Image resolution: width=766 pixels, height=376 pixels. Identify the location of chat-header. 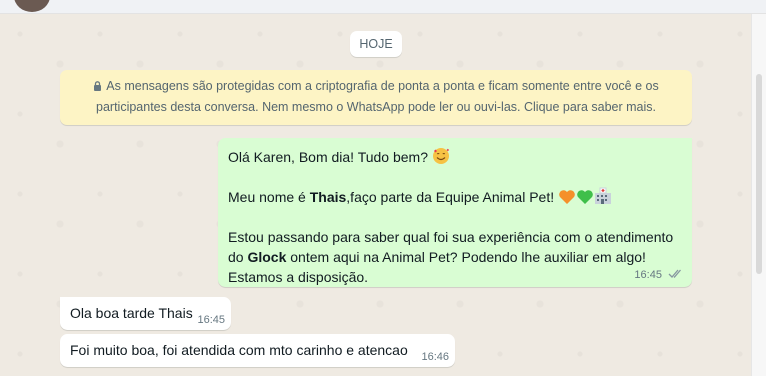
(383, 7).